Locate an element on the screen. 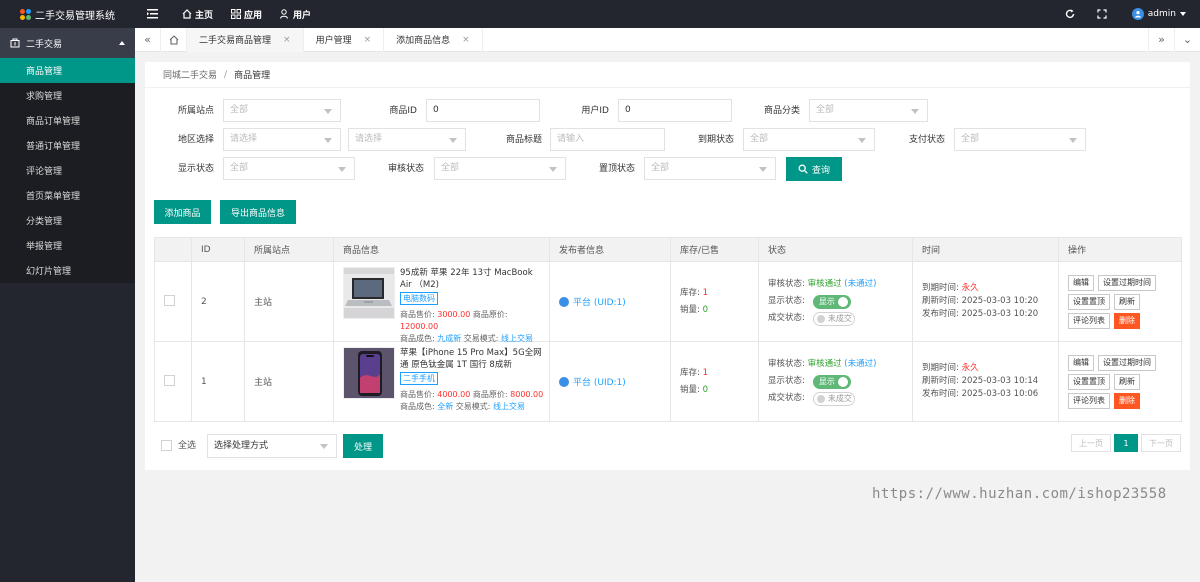 The image size is (1200, 582). filter-goods-id-input: 0 is located at coordinates (483, 110).